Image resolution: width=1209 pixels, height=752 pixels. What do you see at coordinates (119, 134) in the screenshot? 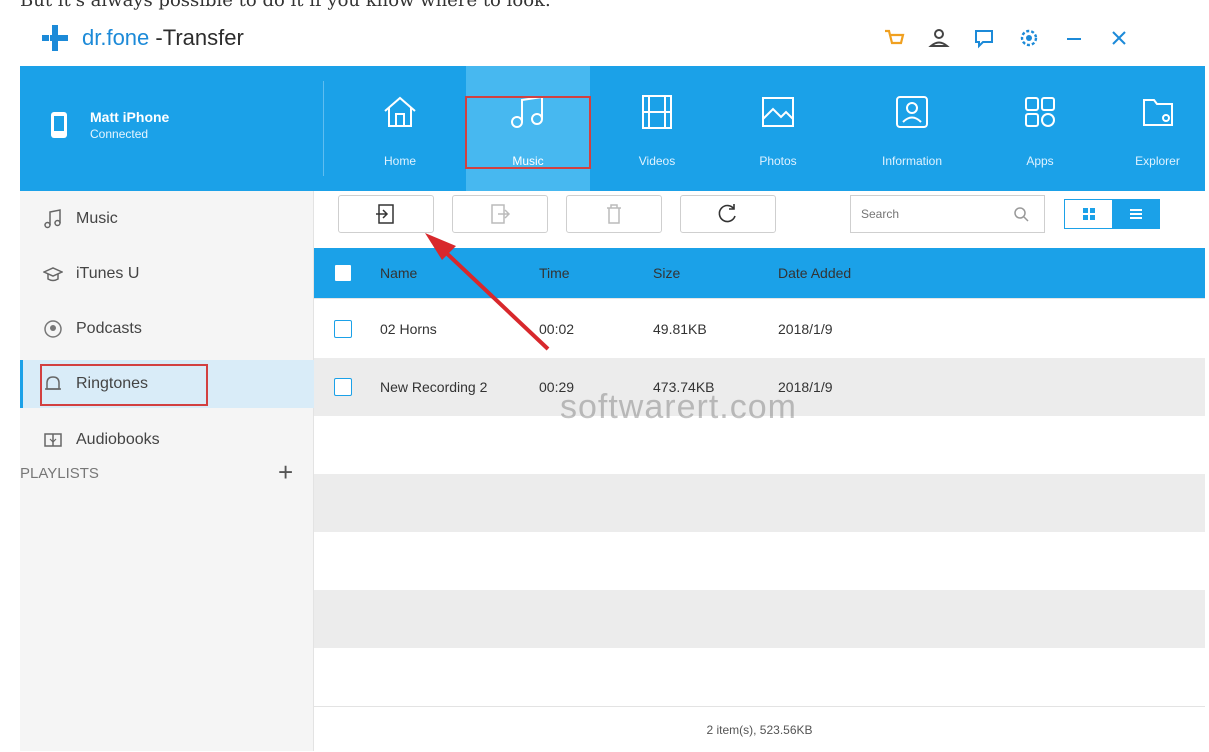
I see `device-status: Connected` at bounding box center [119, 134].